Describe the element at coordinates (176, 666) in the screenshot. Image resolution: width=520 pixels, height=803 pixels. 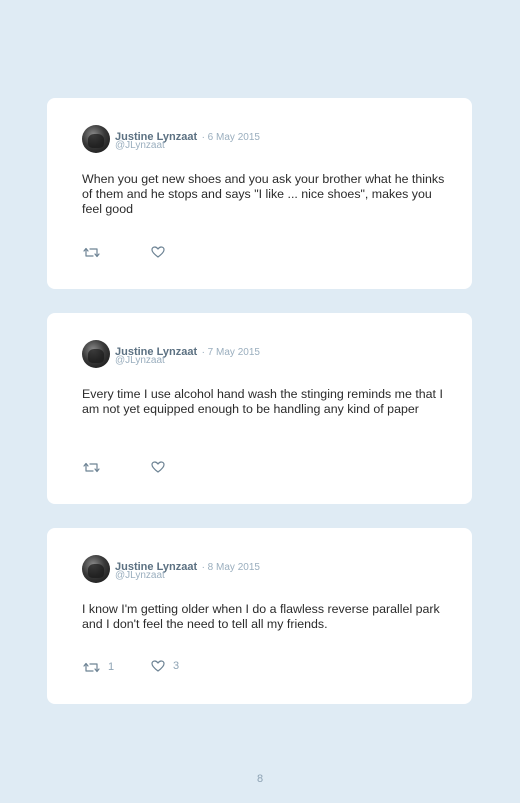
I see `like-count: 3` at that location.